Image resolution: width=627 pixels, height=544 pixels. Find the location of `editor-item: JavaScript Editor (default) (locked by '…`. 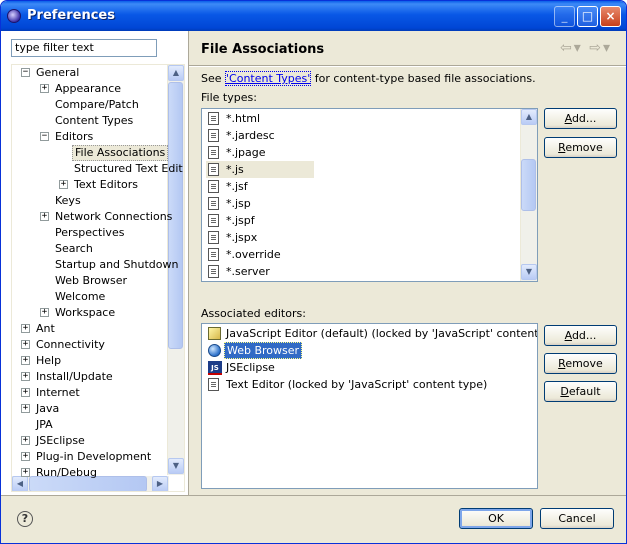

editor-item: JavaScript Editor (default) (locked by '… is located at coordinates (371, 333).